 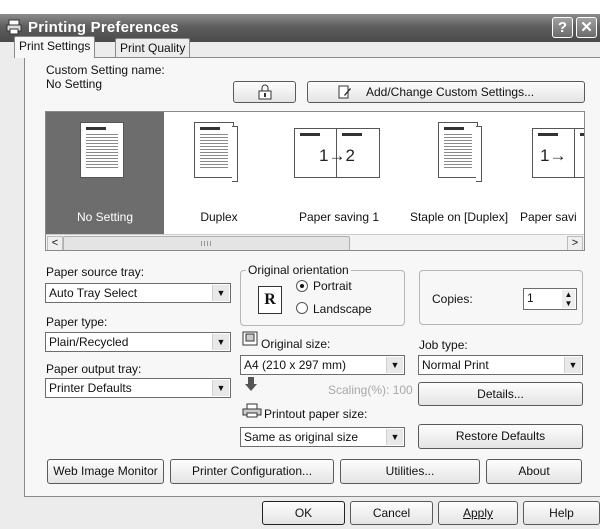 What do you see at coordinates (138, 388) in the screenshot?
I see `paper-output-tray-select: Printer Defaults ▼` at bounding box center [138, 388].